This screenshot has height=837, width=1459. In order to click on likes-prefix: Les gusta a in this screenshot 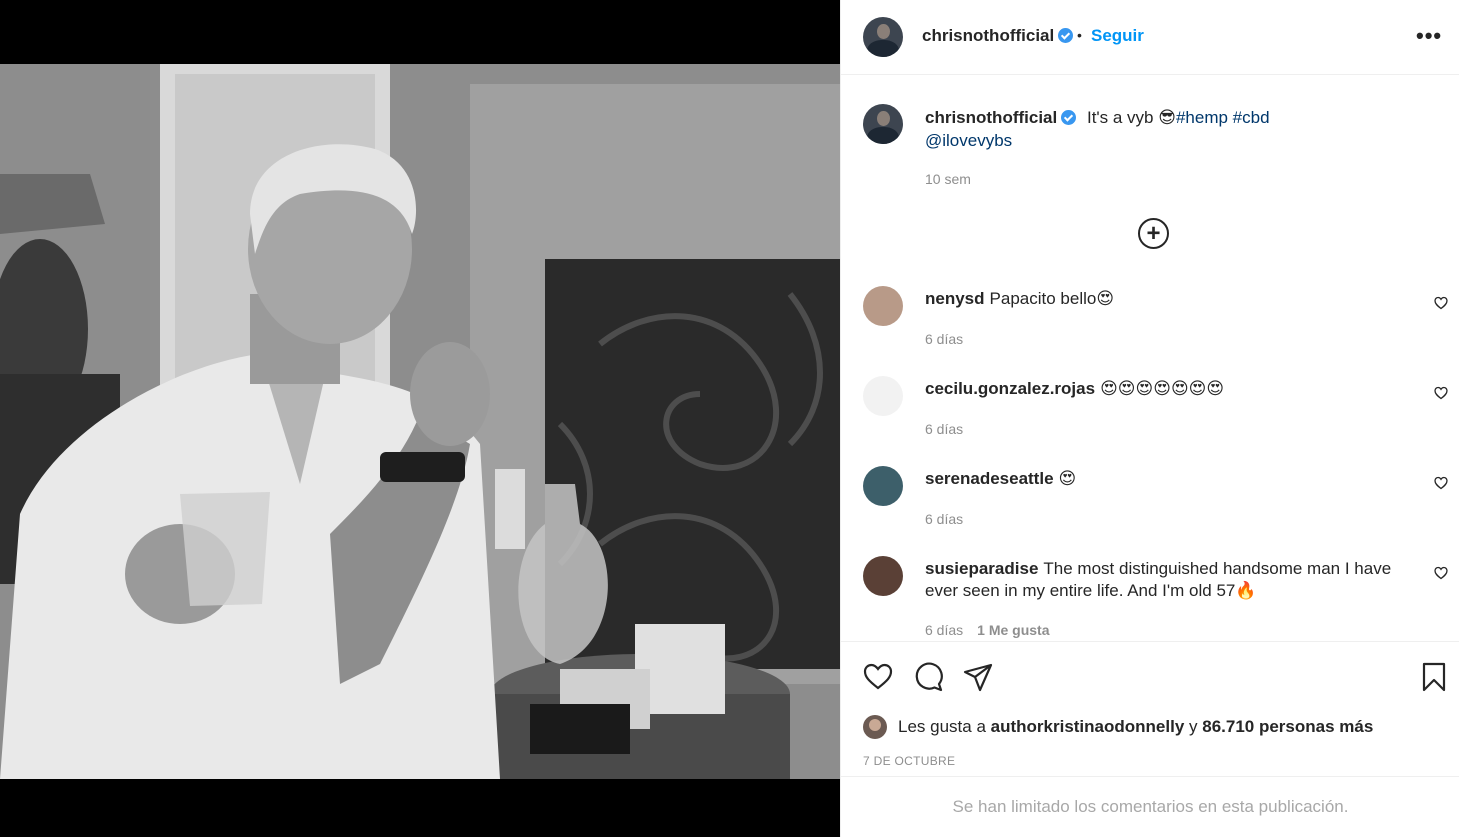, I will do `click(942, 726)`.